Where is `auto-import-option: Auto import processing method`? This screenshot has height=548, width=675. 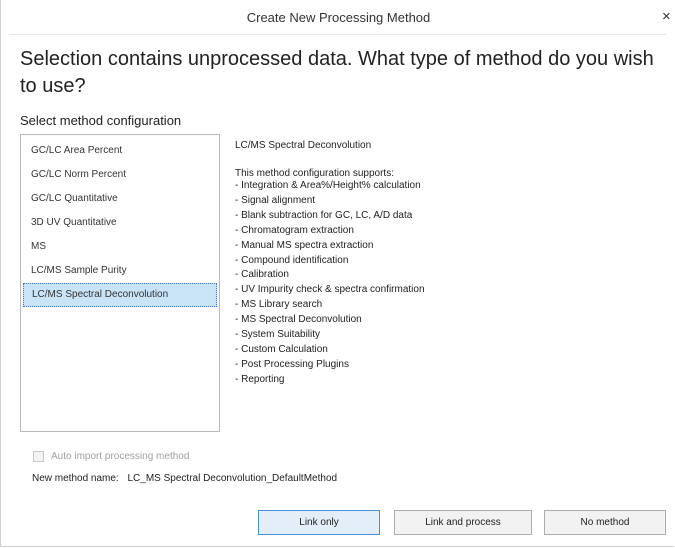
auto-import-option: Auto import processing method is located at coordinates (111, 456).